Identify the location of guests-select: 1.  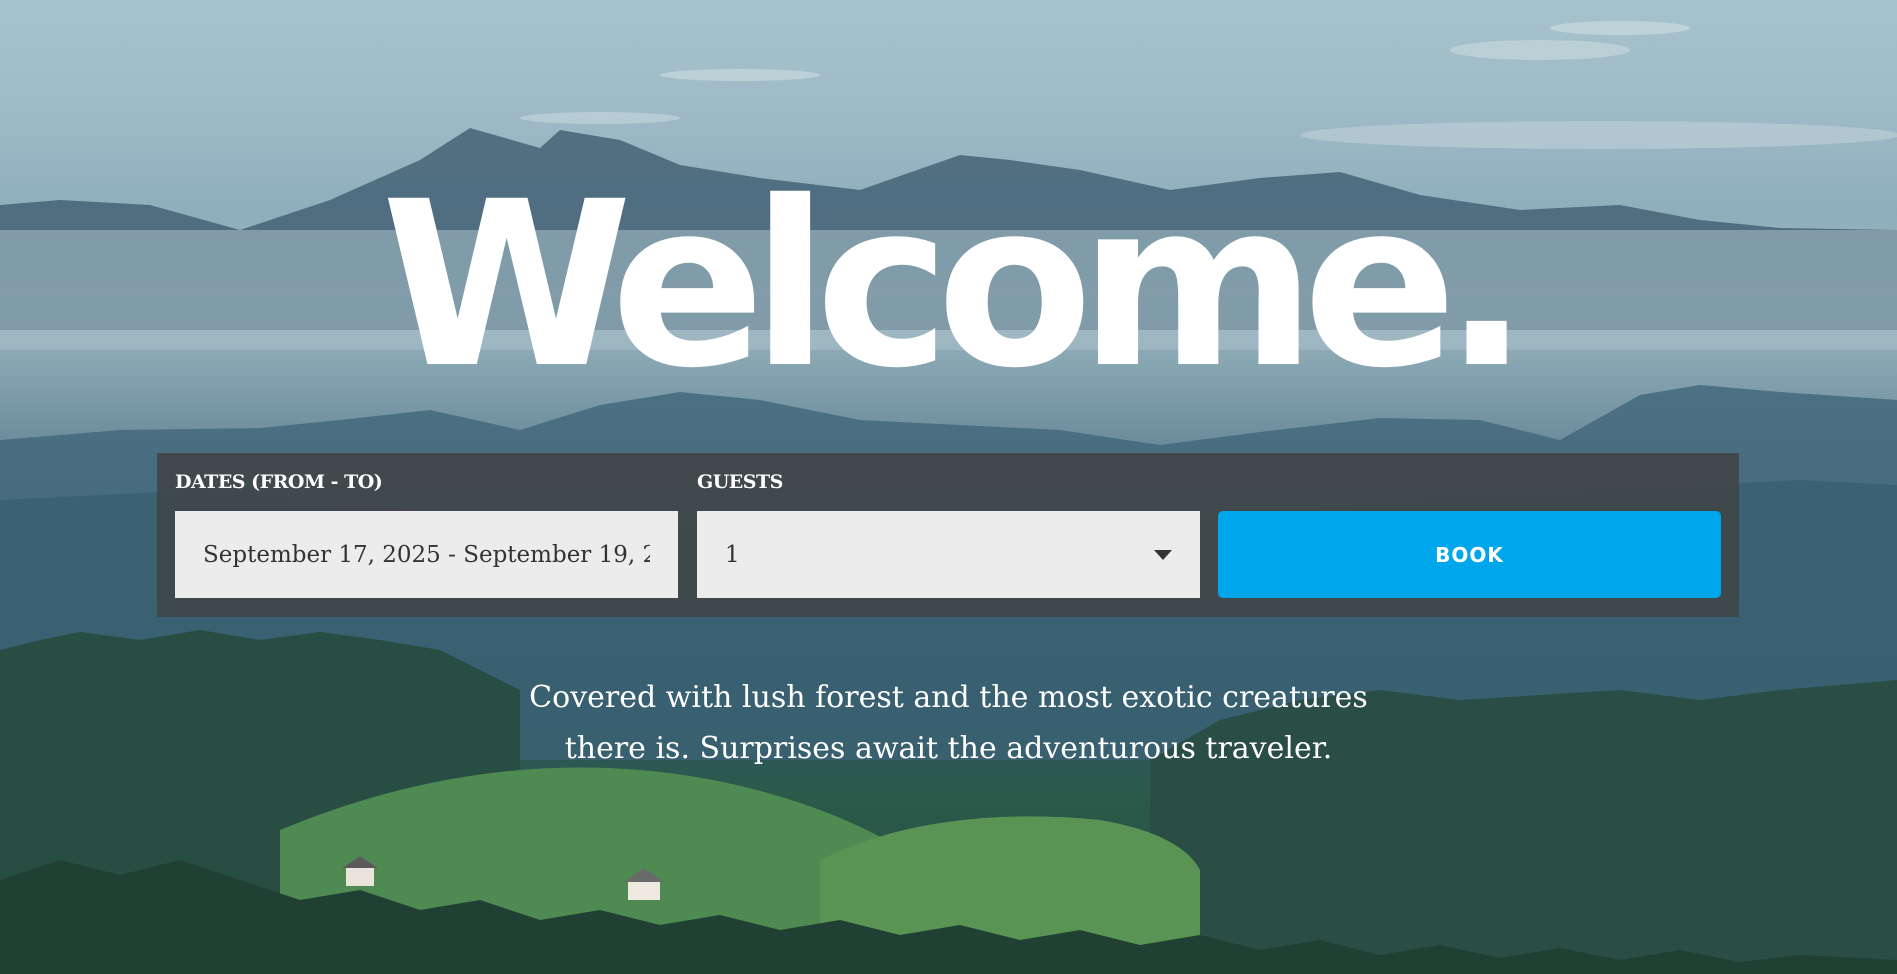
(948, 554).